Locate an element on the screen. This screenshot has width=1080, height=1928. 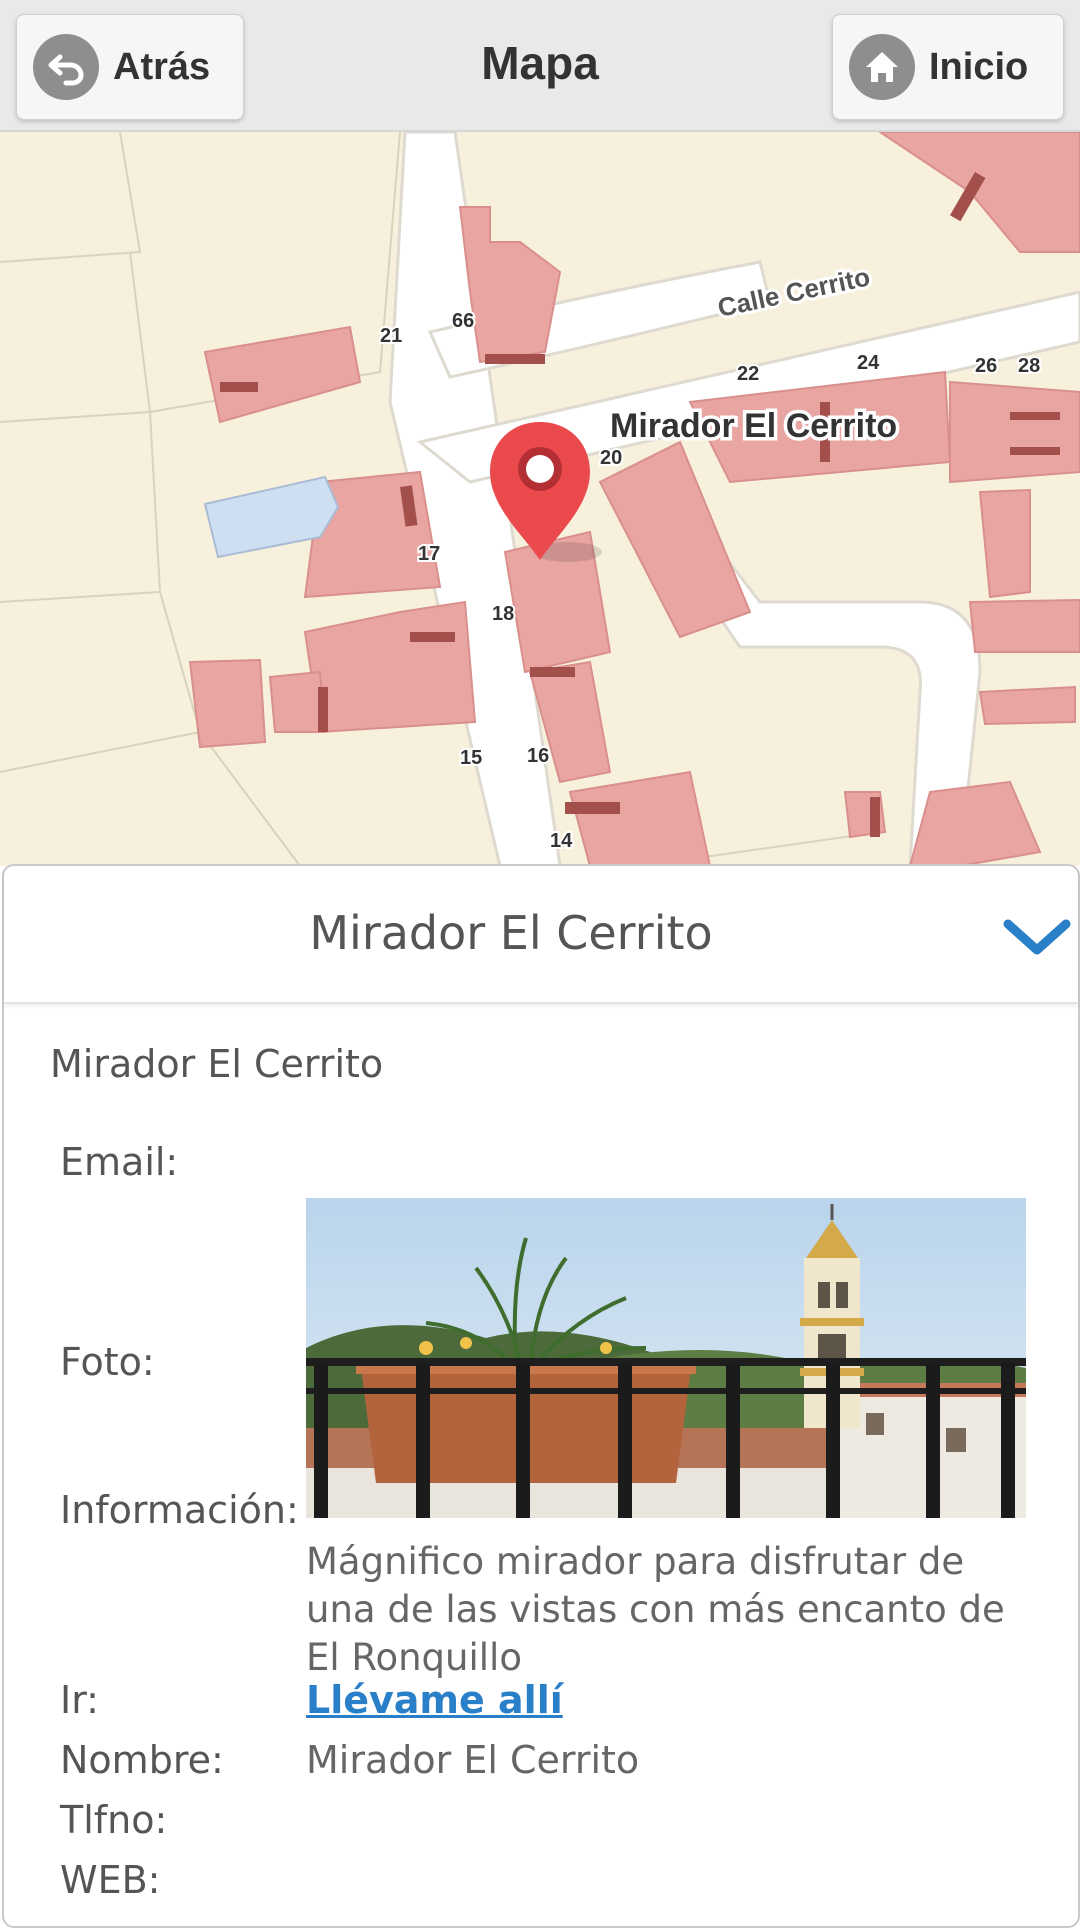
tlfno-label: Tlfno: is located at coordinates (114, 1820).